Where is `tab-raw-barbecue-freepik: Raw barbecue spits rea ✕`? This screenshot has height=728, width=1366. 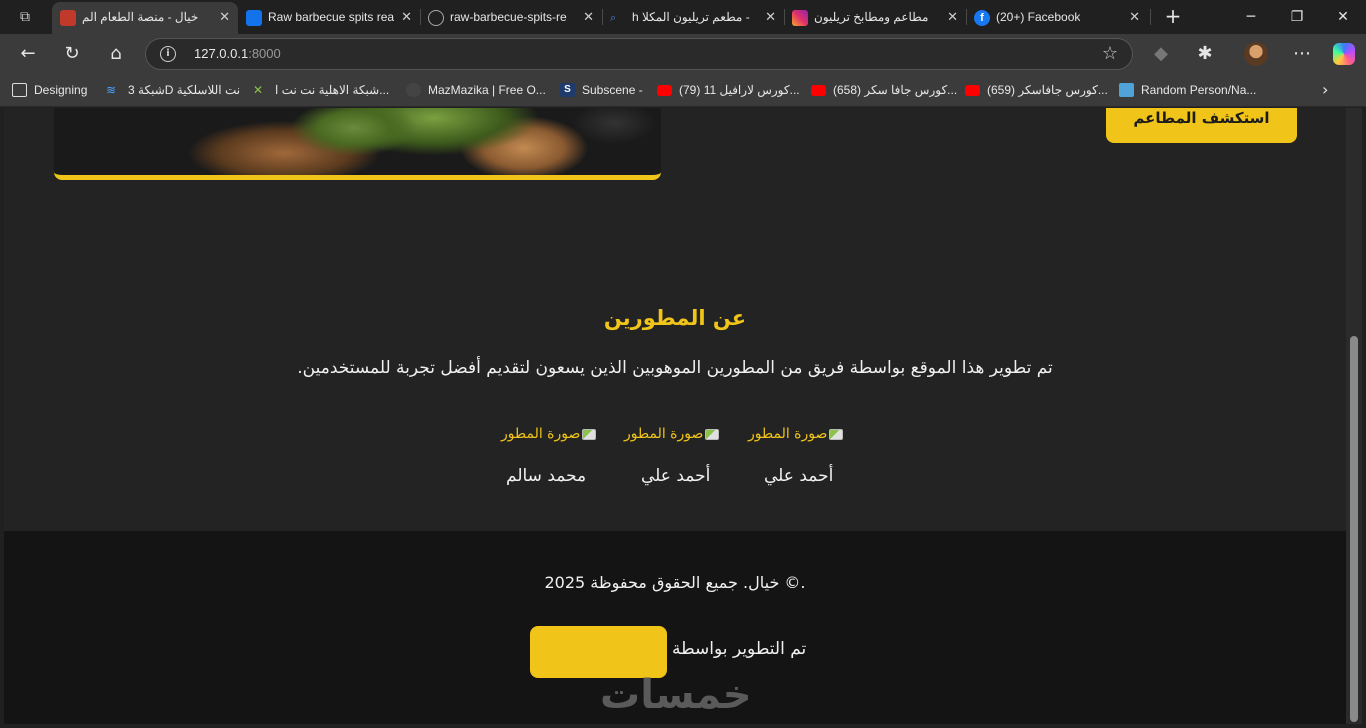
tab-raw-barbecue-freepik: Raw barbecue spits rea ✕ is located at coordinates (329, 18).